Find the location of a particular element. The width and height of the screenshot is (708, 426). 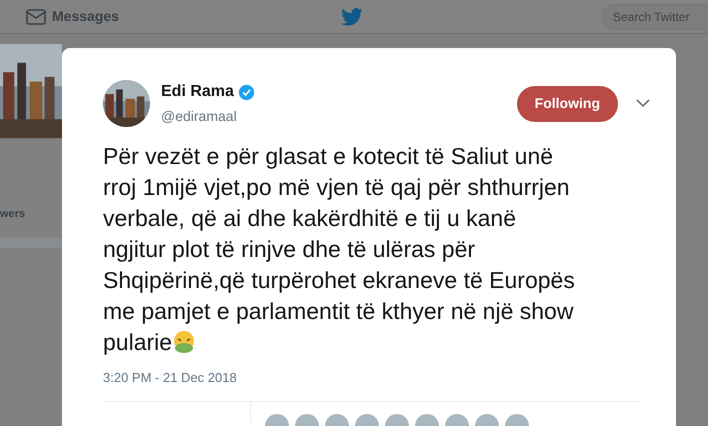

nauseated-emoji-icon is located at coordinates (184, 342).